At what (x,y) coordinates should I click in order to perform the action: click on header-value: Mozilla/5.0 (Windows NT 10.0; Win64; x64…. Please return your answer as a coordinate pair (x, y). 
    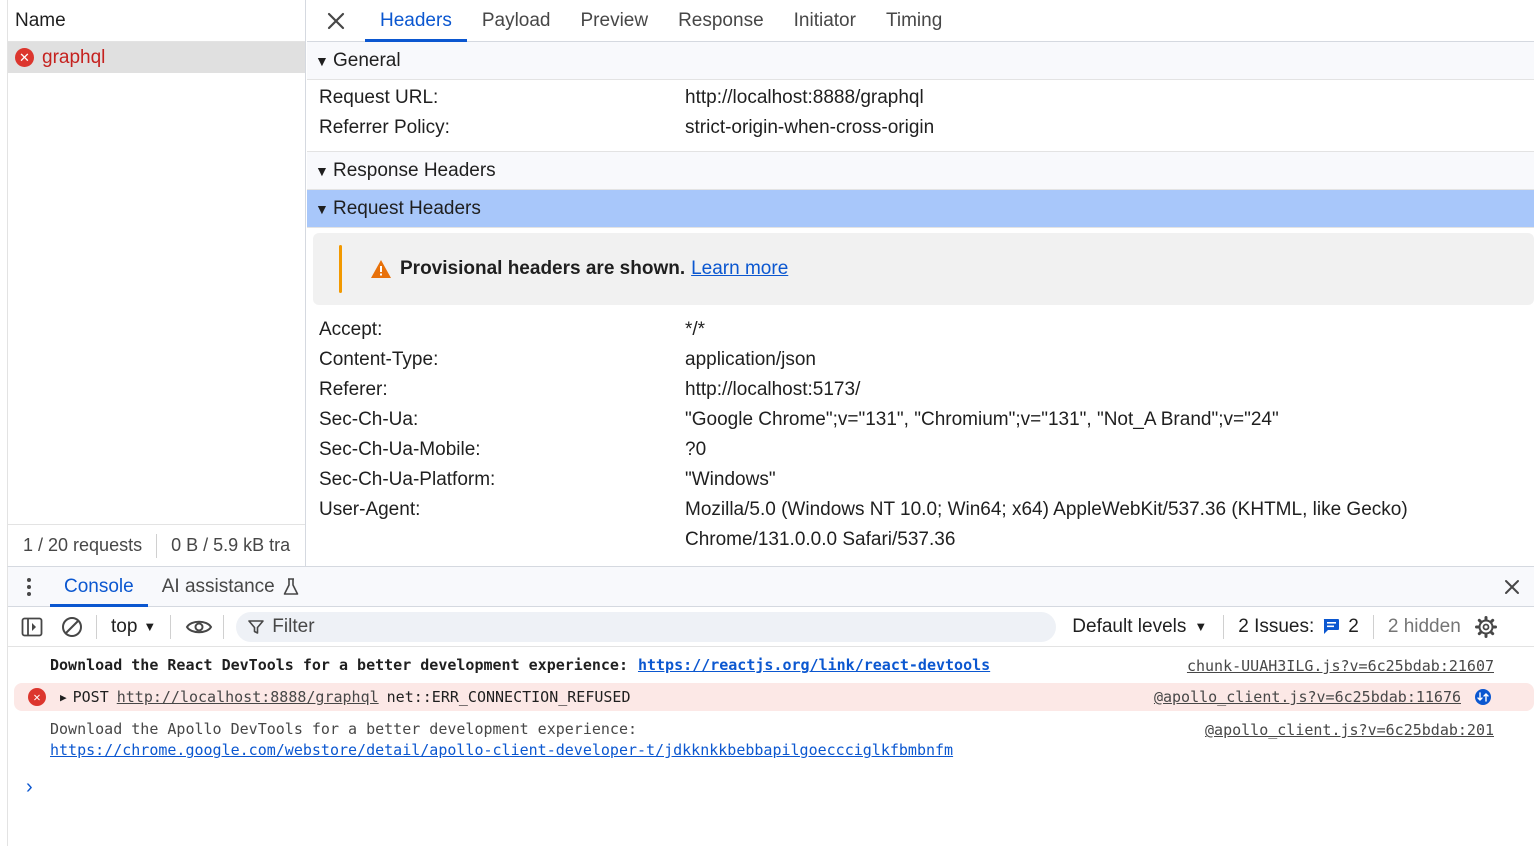
    Looking at the image, I should click on (1046, 509).